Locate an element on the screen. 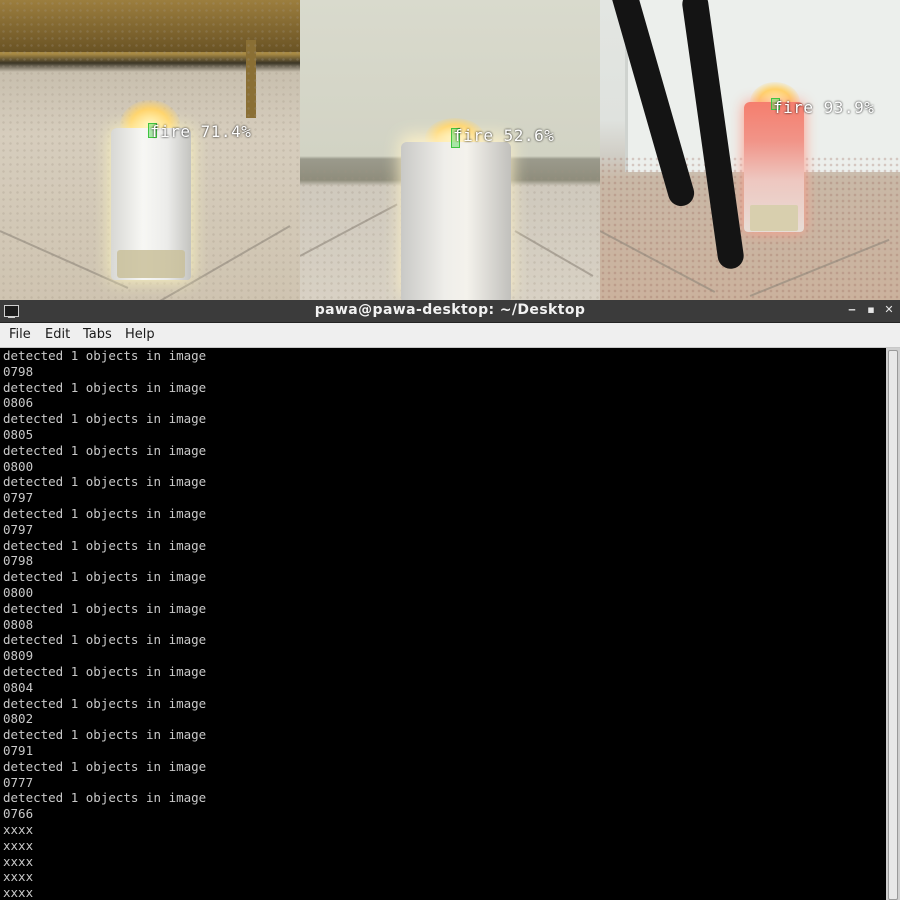  scrollbar is located at coordinates (893, 624).